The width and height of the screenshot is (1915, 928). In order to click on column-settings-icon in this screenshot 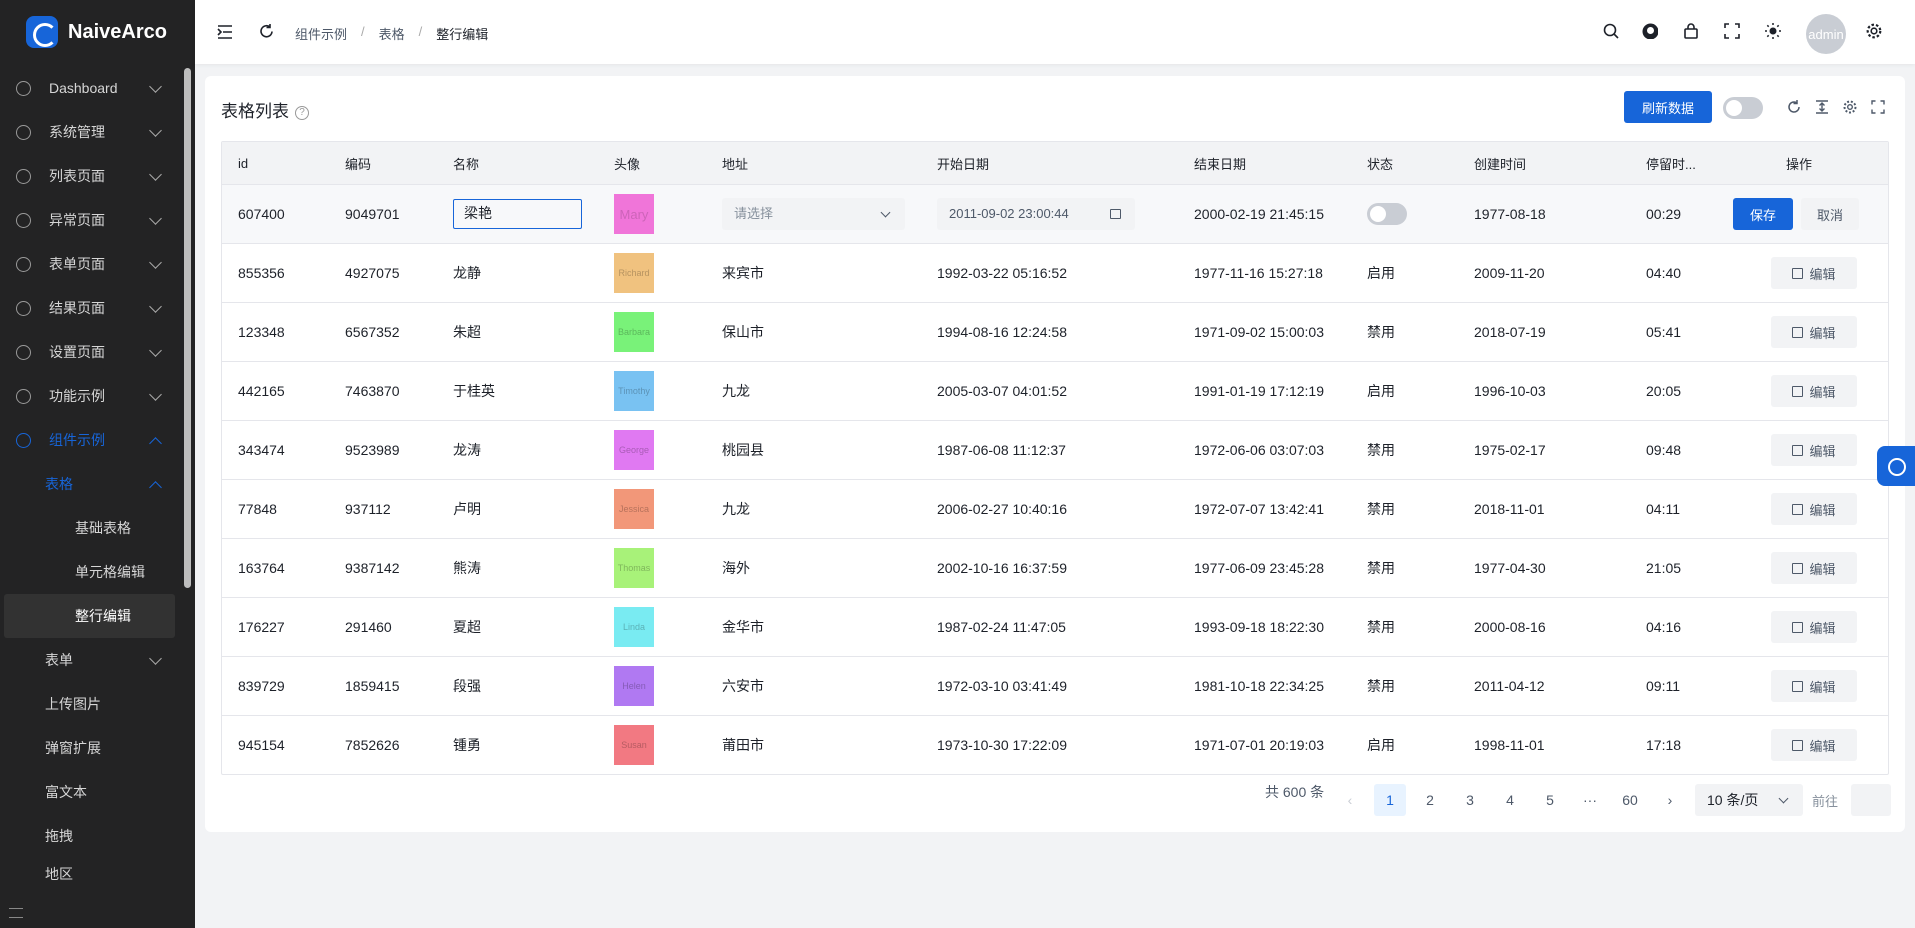, I will do `click(1850, 107)`.